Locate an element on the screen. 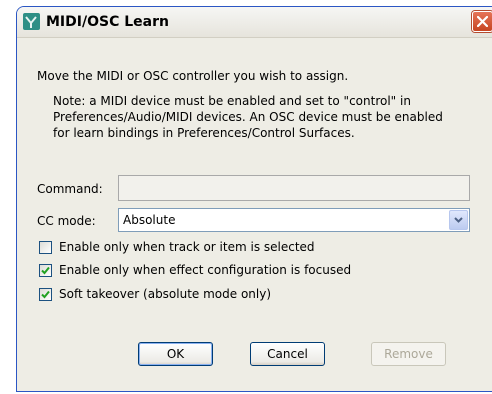 This screenshot has height=394, width=492. close-icon is located at coordinates (482, 21).